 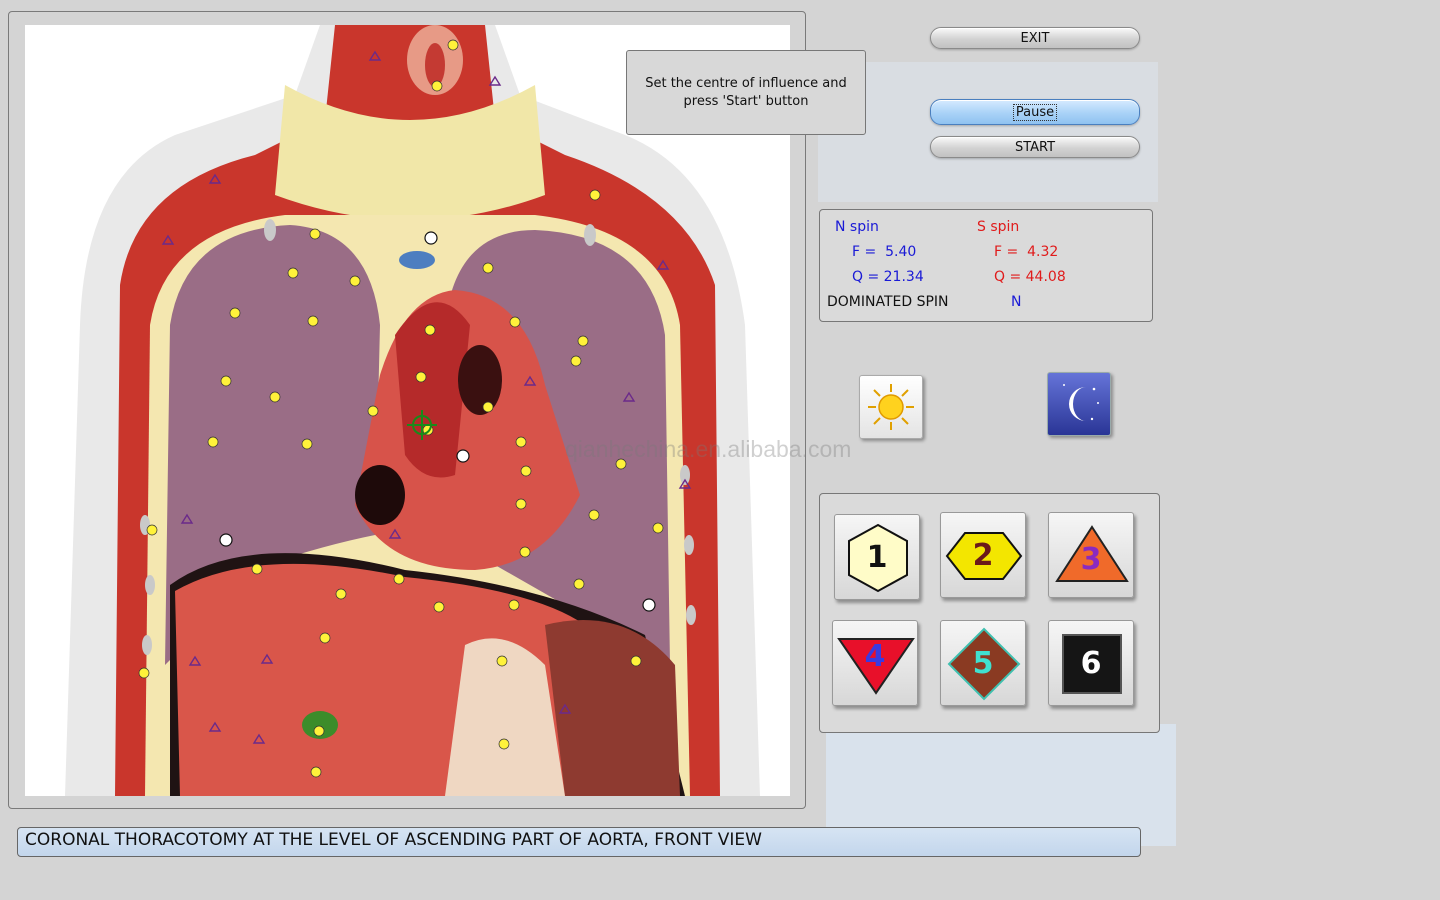 I want to click on exit-button: EXIT, so click(x=1035, y=38).